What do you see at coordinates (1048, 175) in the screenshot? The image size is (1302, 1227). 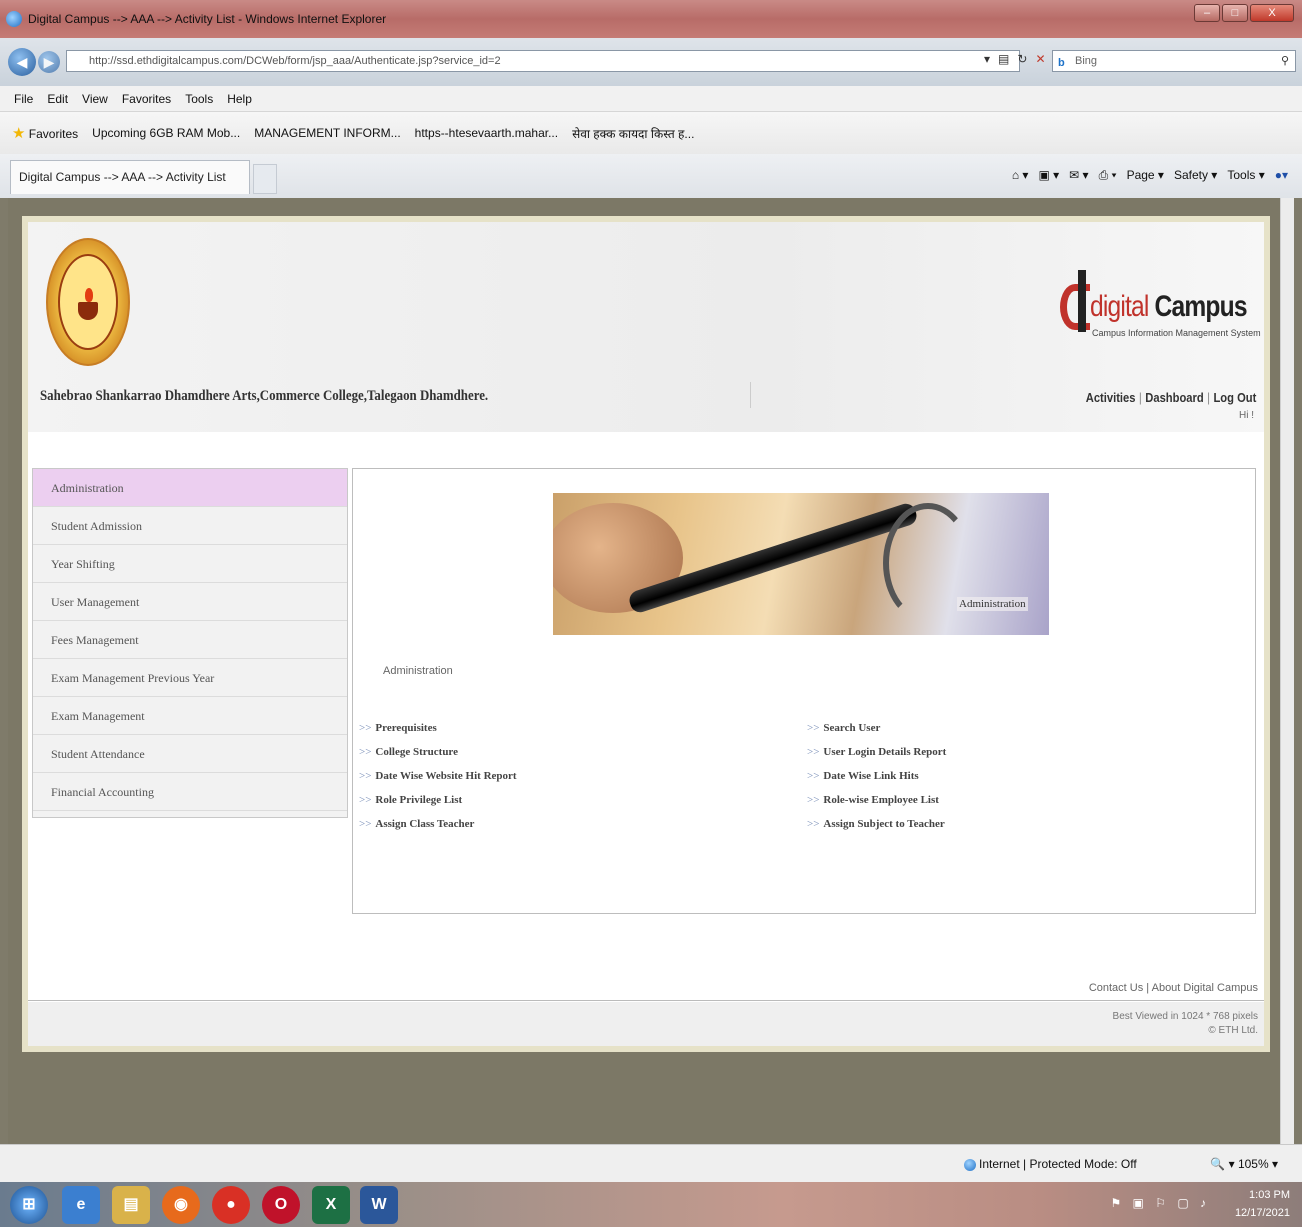 I see `feeds-icon: ▣ ▾` at bounding box center [1048, 175].